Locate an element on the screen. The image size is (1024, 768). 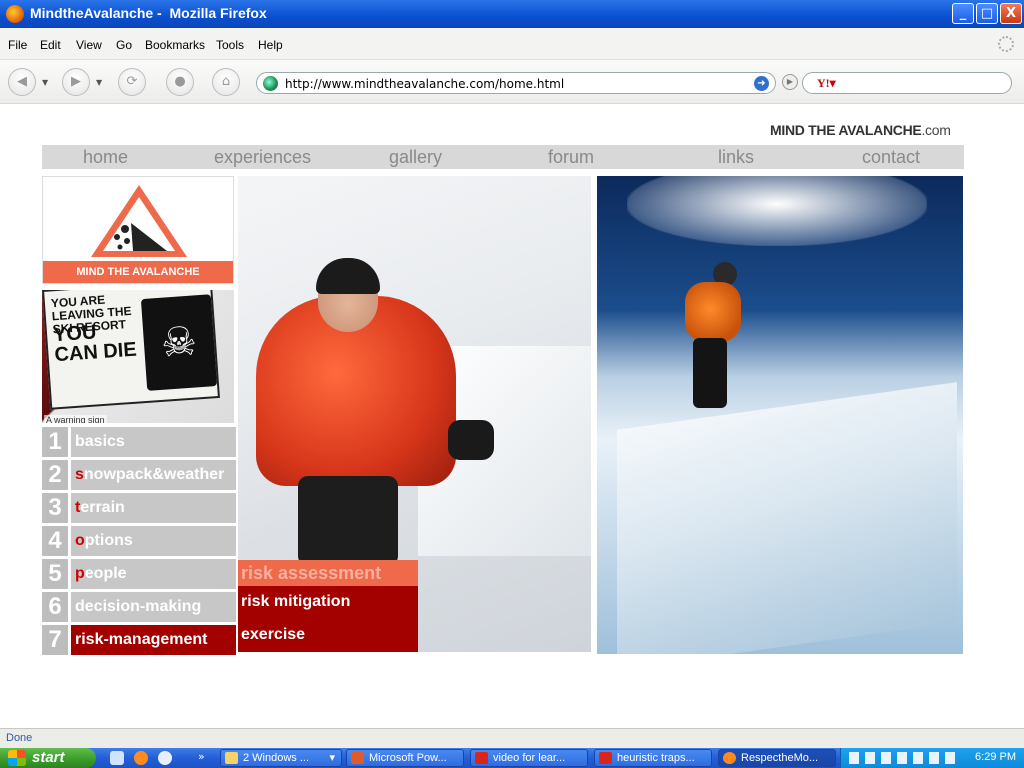
lesson-number: 4 is located at coordinates (55, 541).